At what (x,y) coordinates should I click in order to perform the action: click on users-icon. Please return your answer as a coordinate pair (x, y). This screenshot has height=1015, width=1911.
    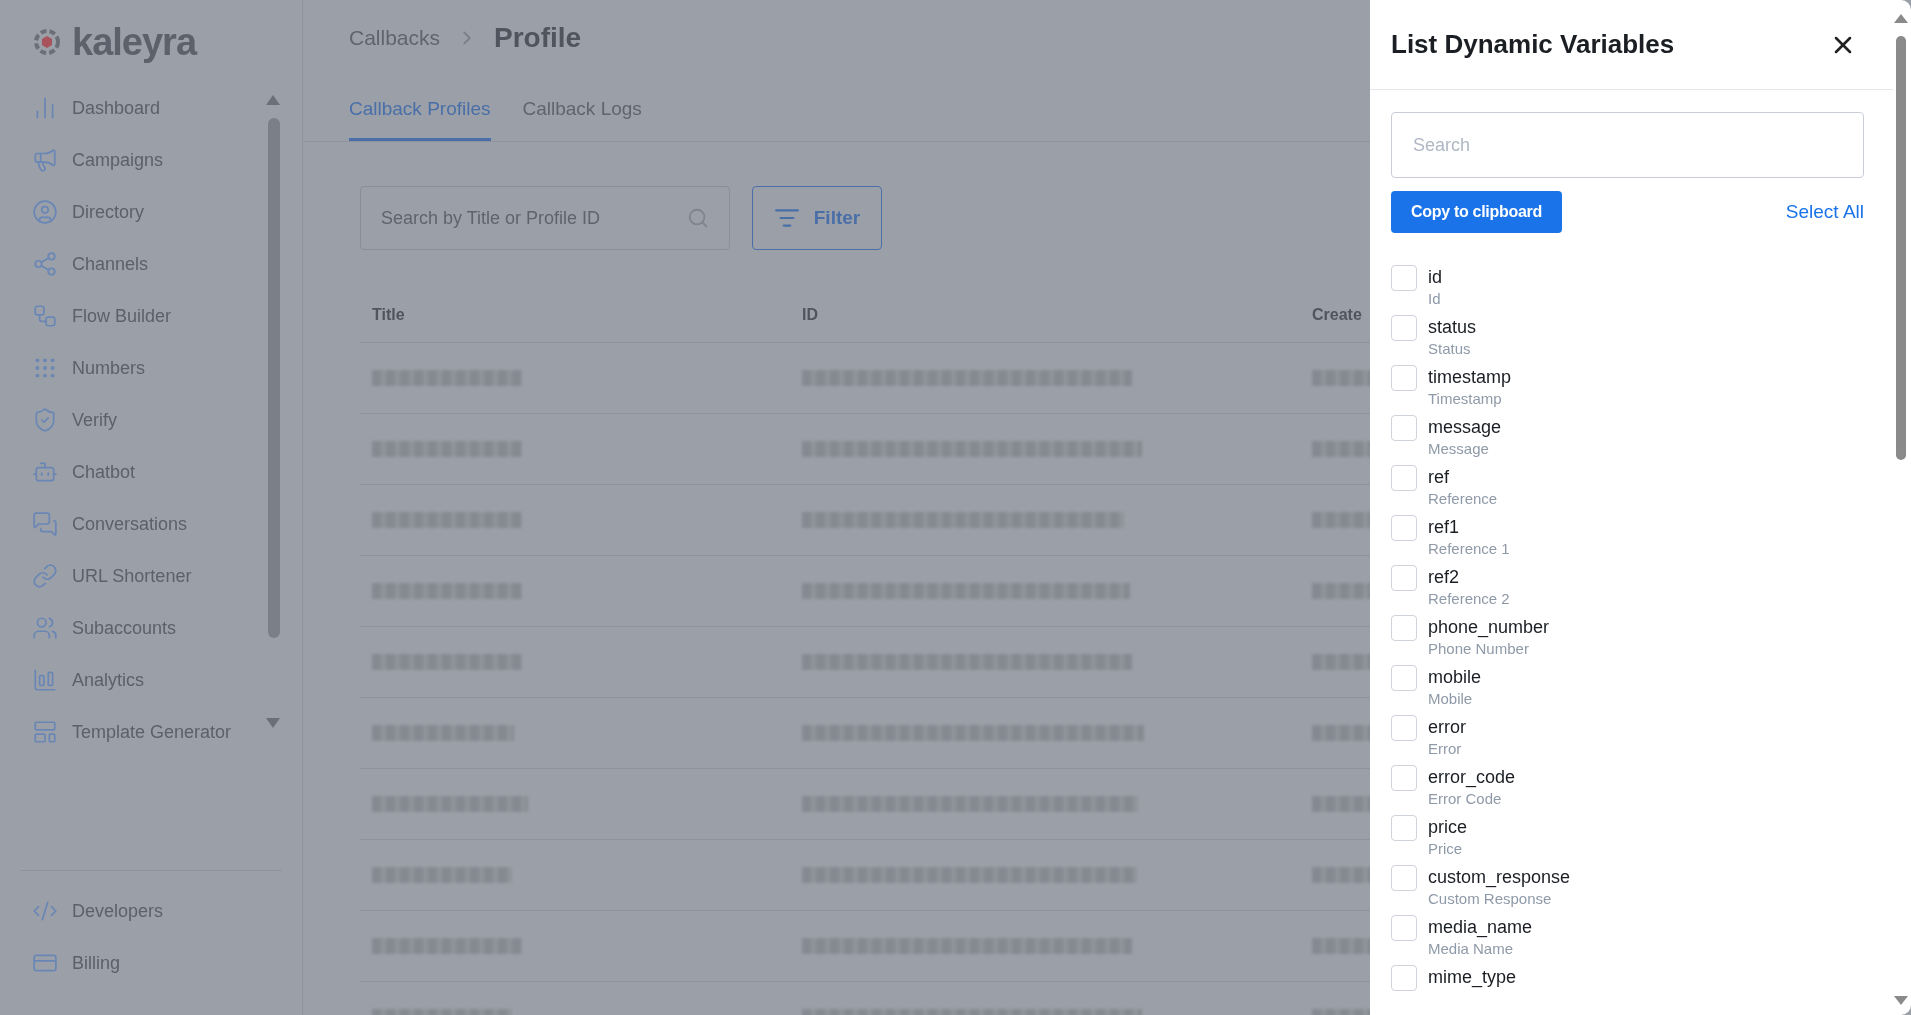
    Looking at the image, I should click on (45, 628).